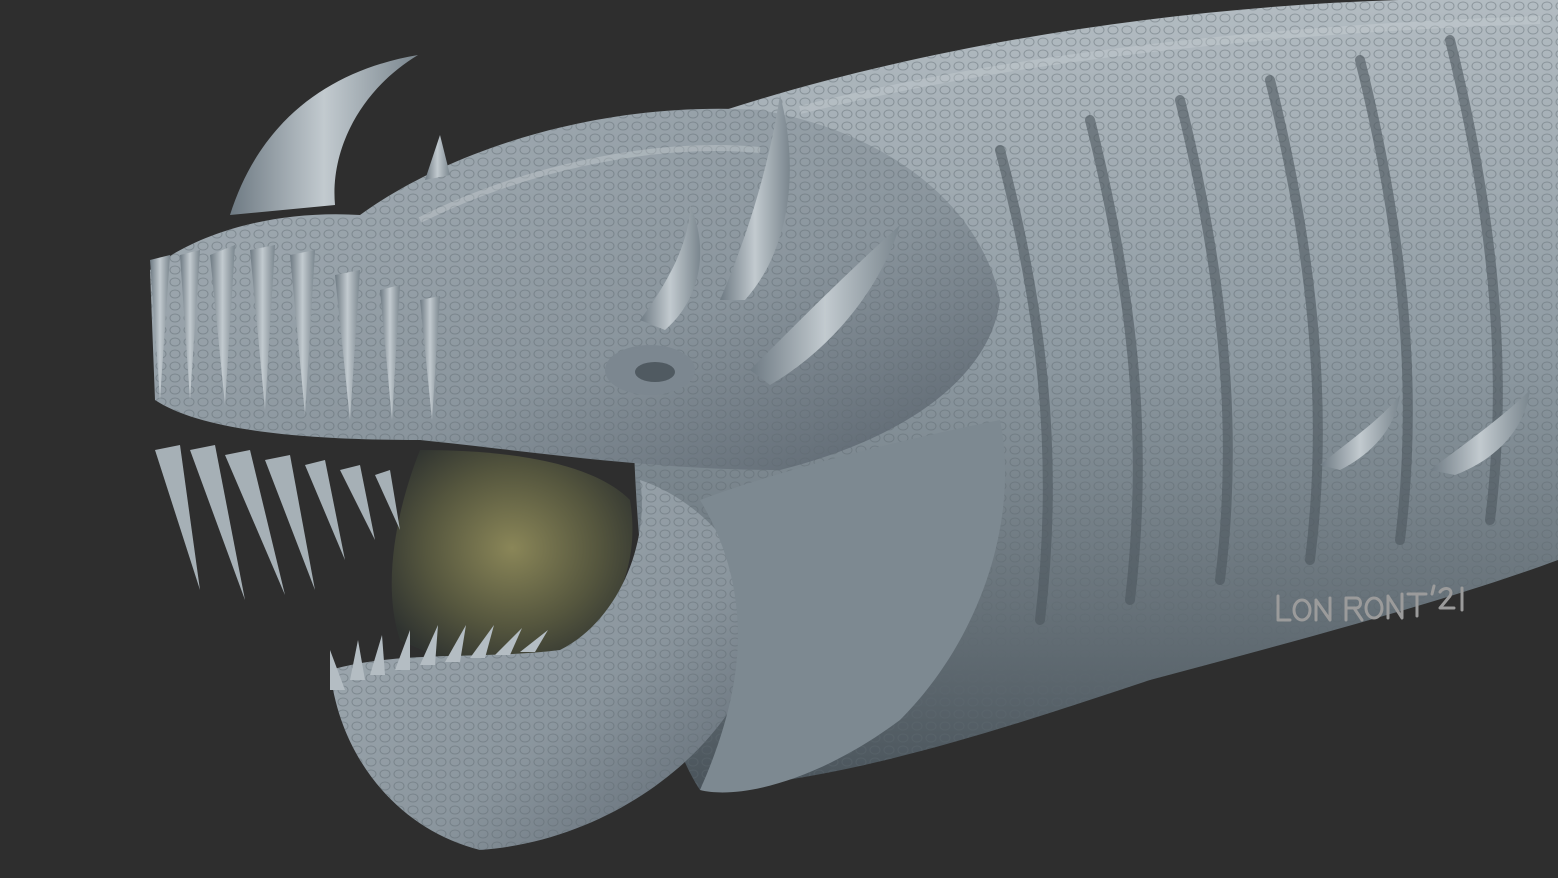 The image size is (1558, 878). Describe the element at coordinates (324, 135) in the screenshot. I see `nose-horn` at that location.